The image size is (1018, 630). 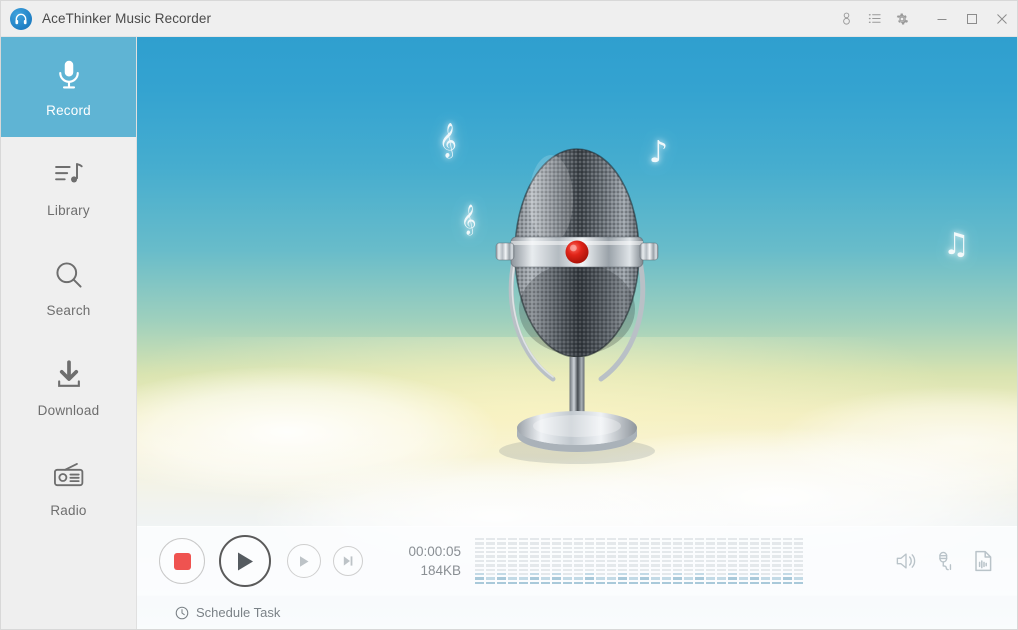 What do you see at coordinates (182, 561) in the screenshot?
I see `stop-button` at bounding box center [182, 561].